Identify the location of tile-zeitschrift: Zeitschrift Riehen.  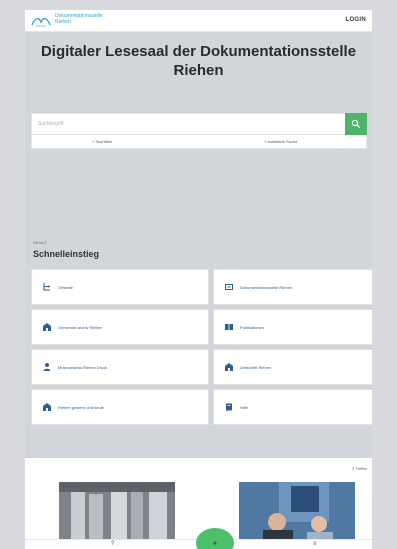
(292, 367).